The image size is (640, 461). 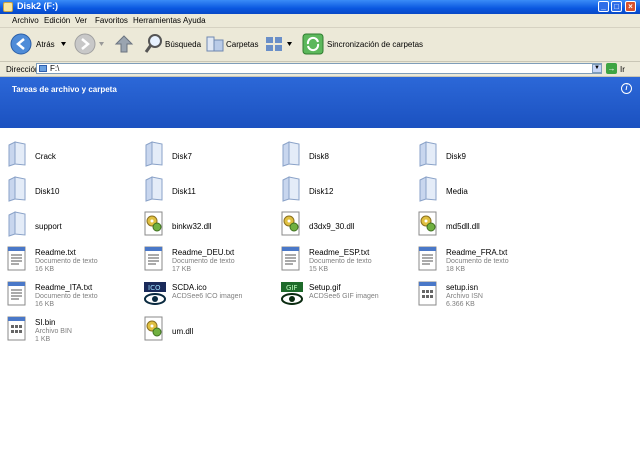 What do you see at coordinates (43, 339) in the screenshot?
I see `file-size: 1 KB` at bounding box center [43, 339].